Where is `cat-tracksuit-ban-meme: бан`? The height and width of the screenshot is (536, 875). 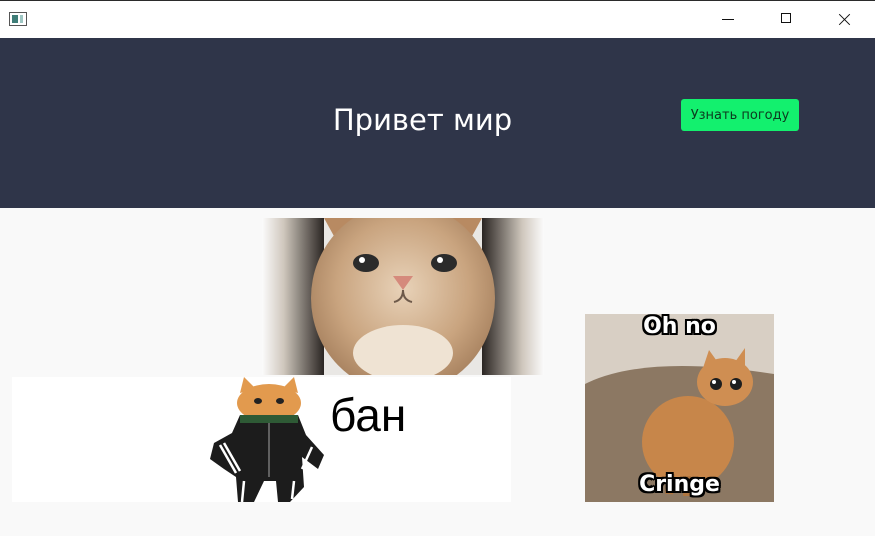 cat-tracksuit-ban-meme: бан is located at coordinates (261, 439).